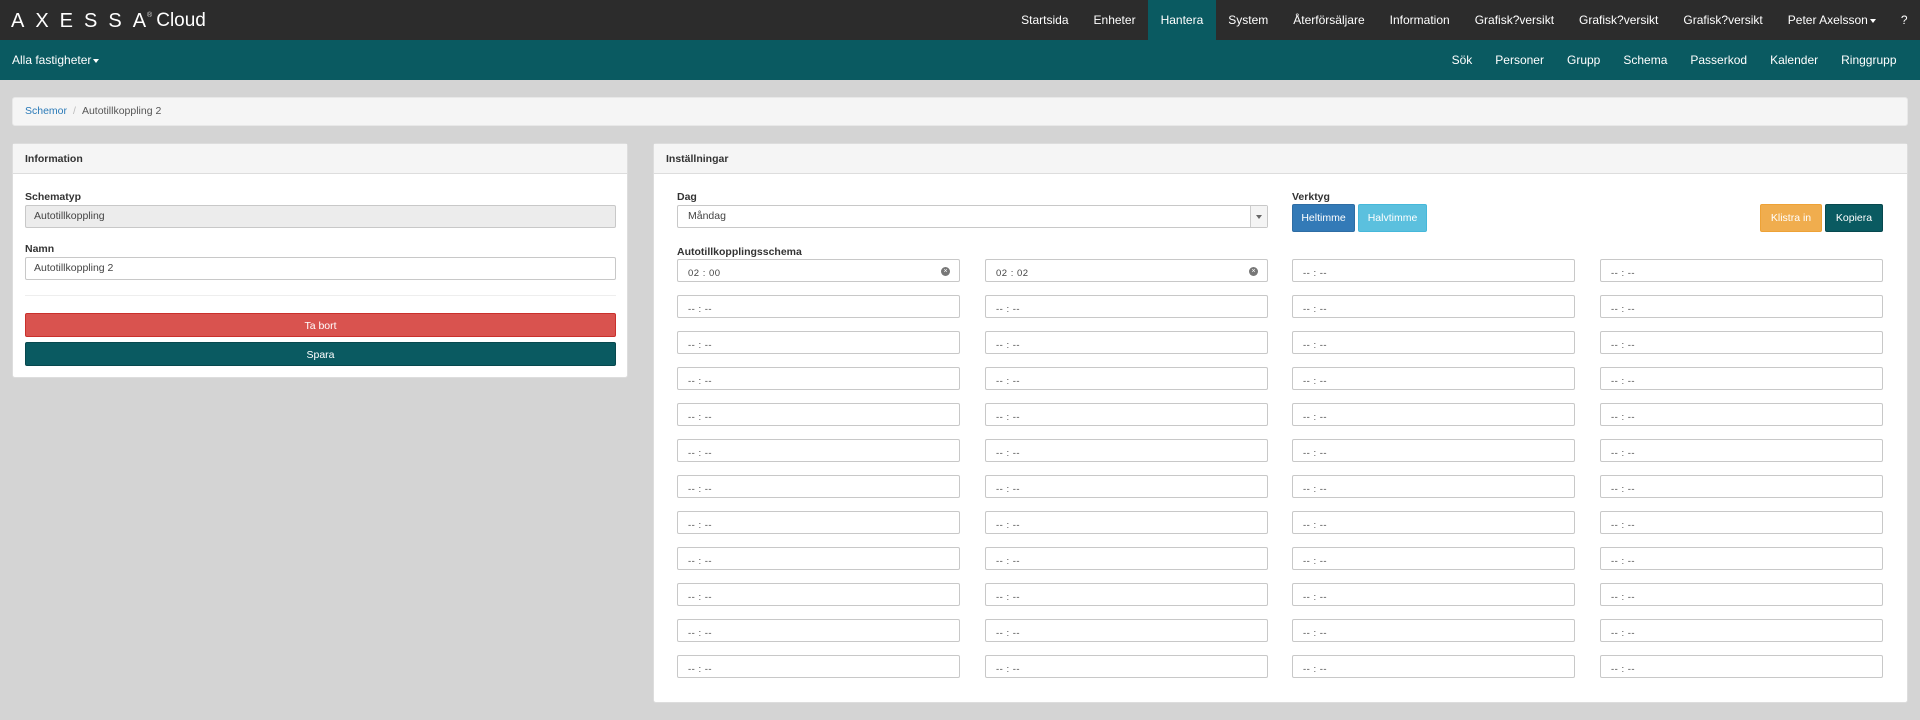 The height and width of the screenshot is (720, 1920). I want to click on property-selector-label: Alla fastigheter, so click(52, 60).